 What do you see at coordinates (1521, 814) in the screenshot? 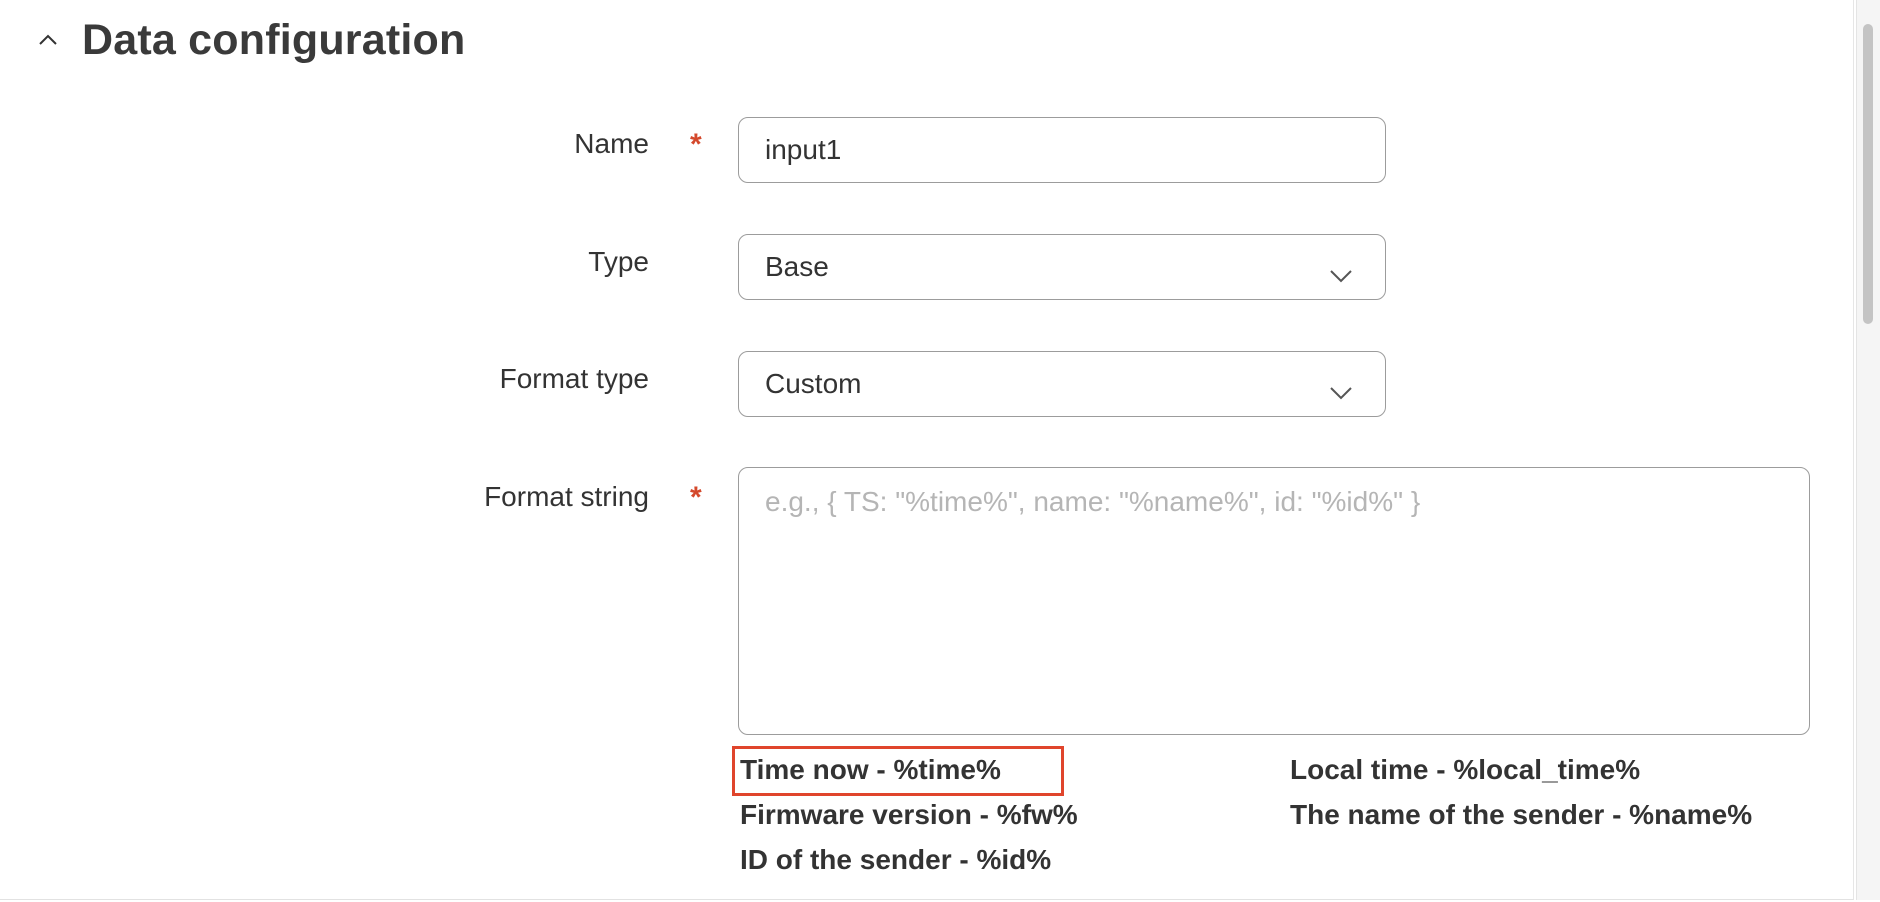
I see `hint-sender-name: The name of the sender - %name%` at bounding box center [1521, 814].